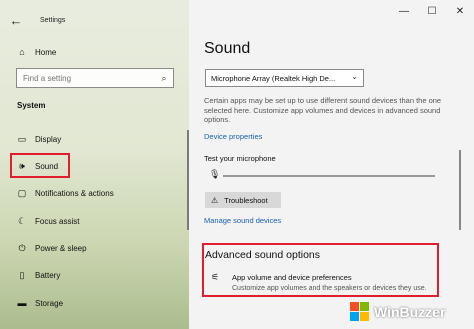 The image size is (474, 329). What do you see at coordinates (22, 274) in the screenshot?
I see `battery-icon: ▯` at bounding box center [22, 274].